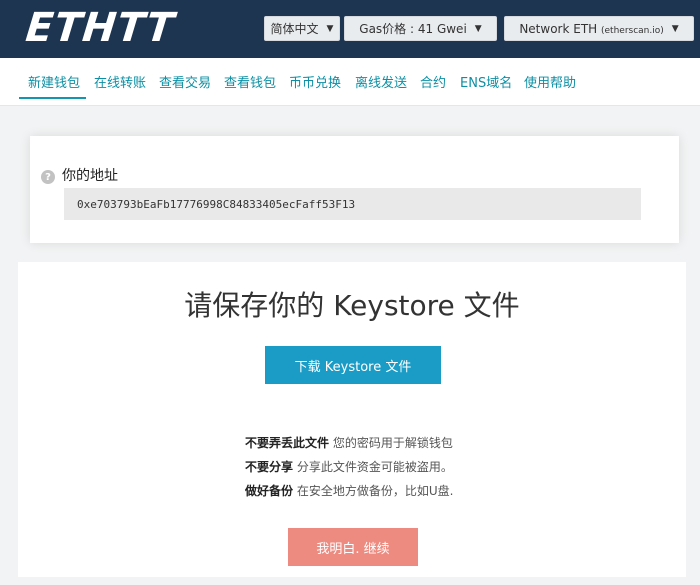  Describe the element at coordinates (413, 29) in the screenshot. I see `gas-price-label: Gas价格 : 41 Gwei` at that location.